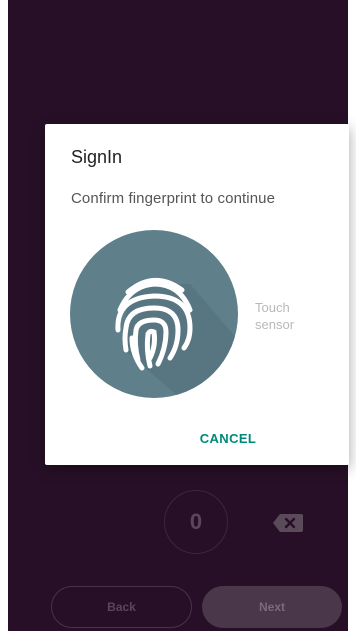  I want to click on cancel-button: CANCEL, so click(228, 438).